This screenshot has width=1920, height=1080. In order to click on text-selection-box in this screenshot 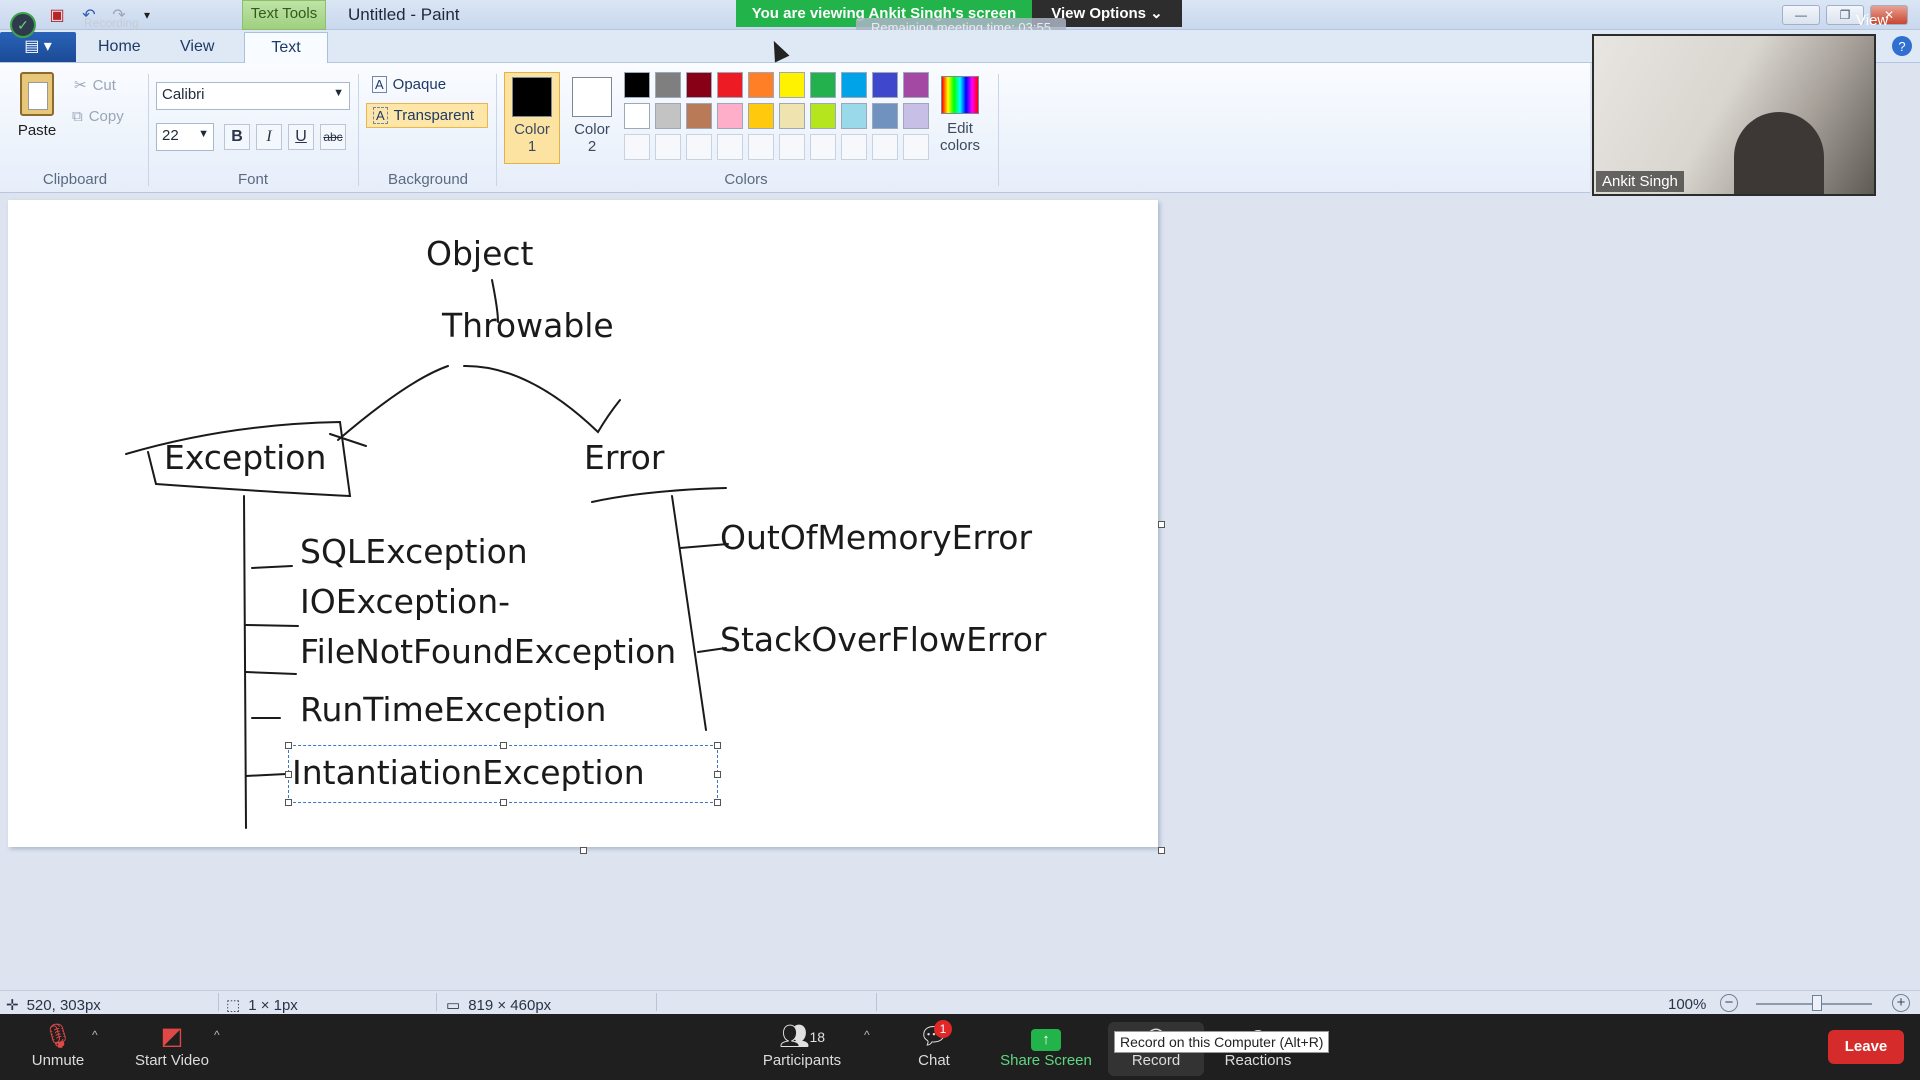, I will do `click(503, 774)`.